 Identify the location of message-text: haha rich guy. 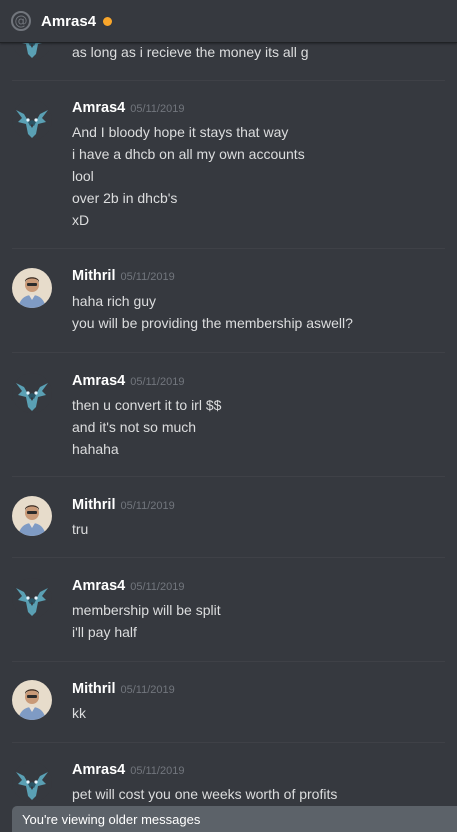
(114, 301).